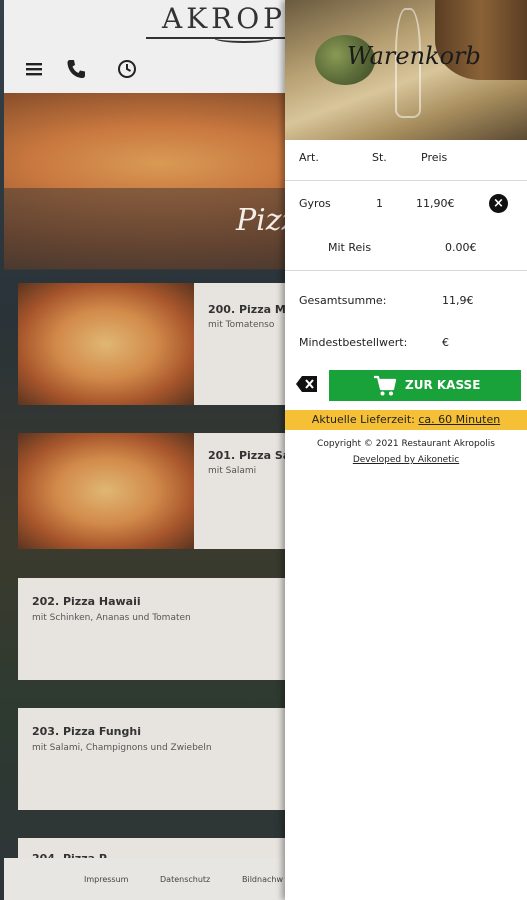 Image resolution: width=527 pixels, height=900 pixels. What do you see at coordinates (111, 618) in the screenshot?
I see `menu-item-desc: mit Schinken, Ananas und Tomaten` at bounding box center [111, 618].